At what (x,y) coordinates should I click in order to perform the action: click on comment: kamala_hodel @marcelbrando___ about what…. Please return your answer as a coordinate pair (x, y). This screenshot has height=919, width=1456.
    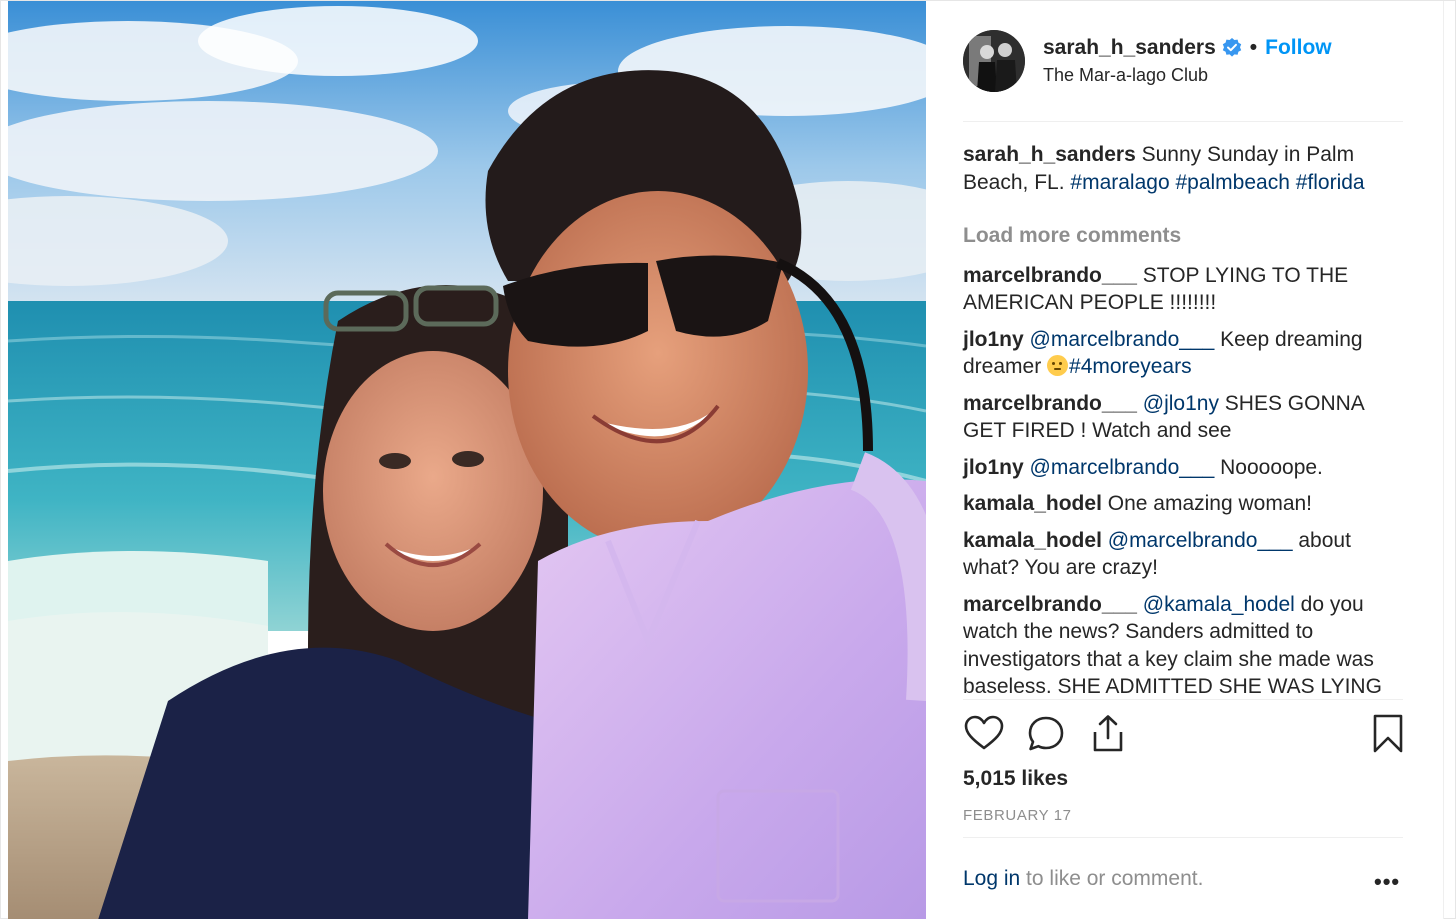
    Looking at the image, I should click on (1187, 554).